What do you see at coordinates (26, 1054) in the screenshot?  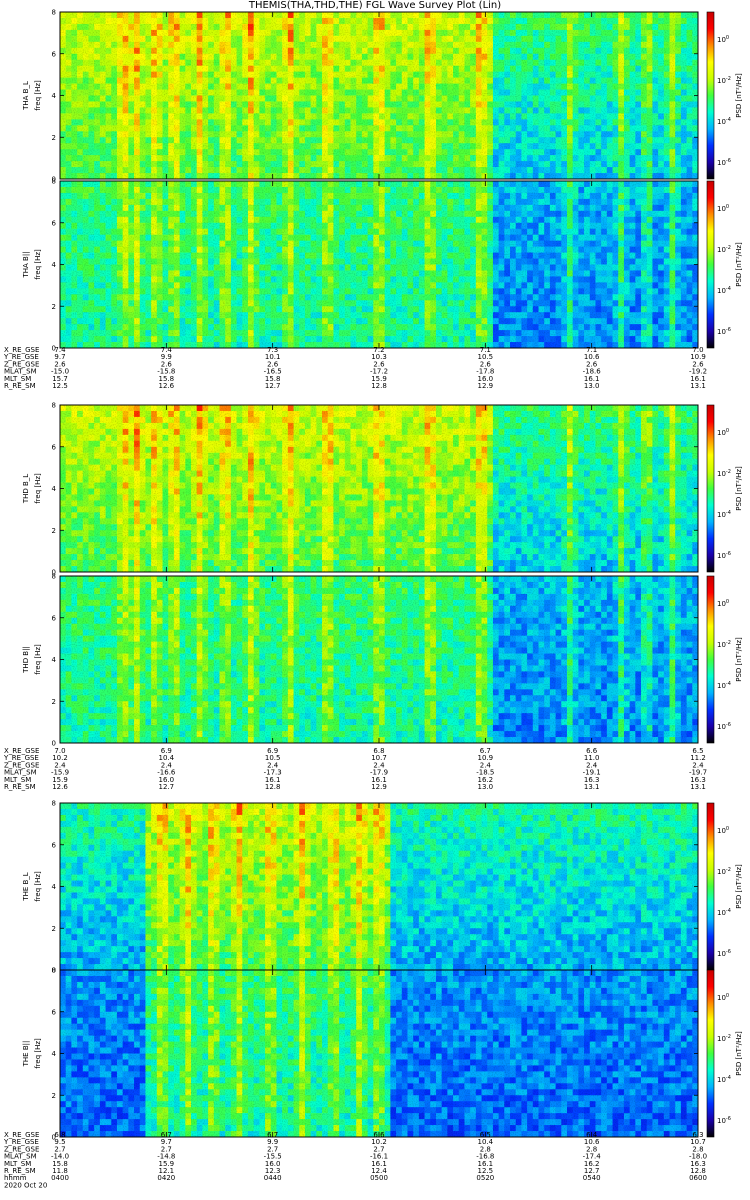 I see `panel-ylabel: THE B||` at bounding box center [26, 1054].